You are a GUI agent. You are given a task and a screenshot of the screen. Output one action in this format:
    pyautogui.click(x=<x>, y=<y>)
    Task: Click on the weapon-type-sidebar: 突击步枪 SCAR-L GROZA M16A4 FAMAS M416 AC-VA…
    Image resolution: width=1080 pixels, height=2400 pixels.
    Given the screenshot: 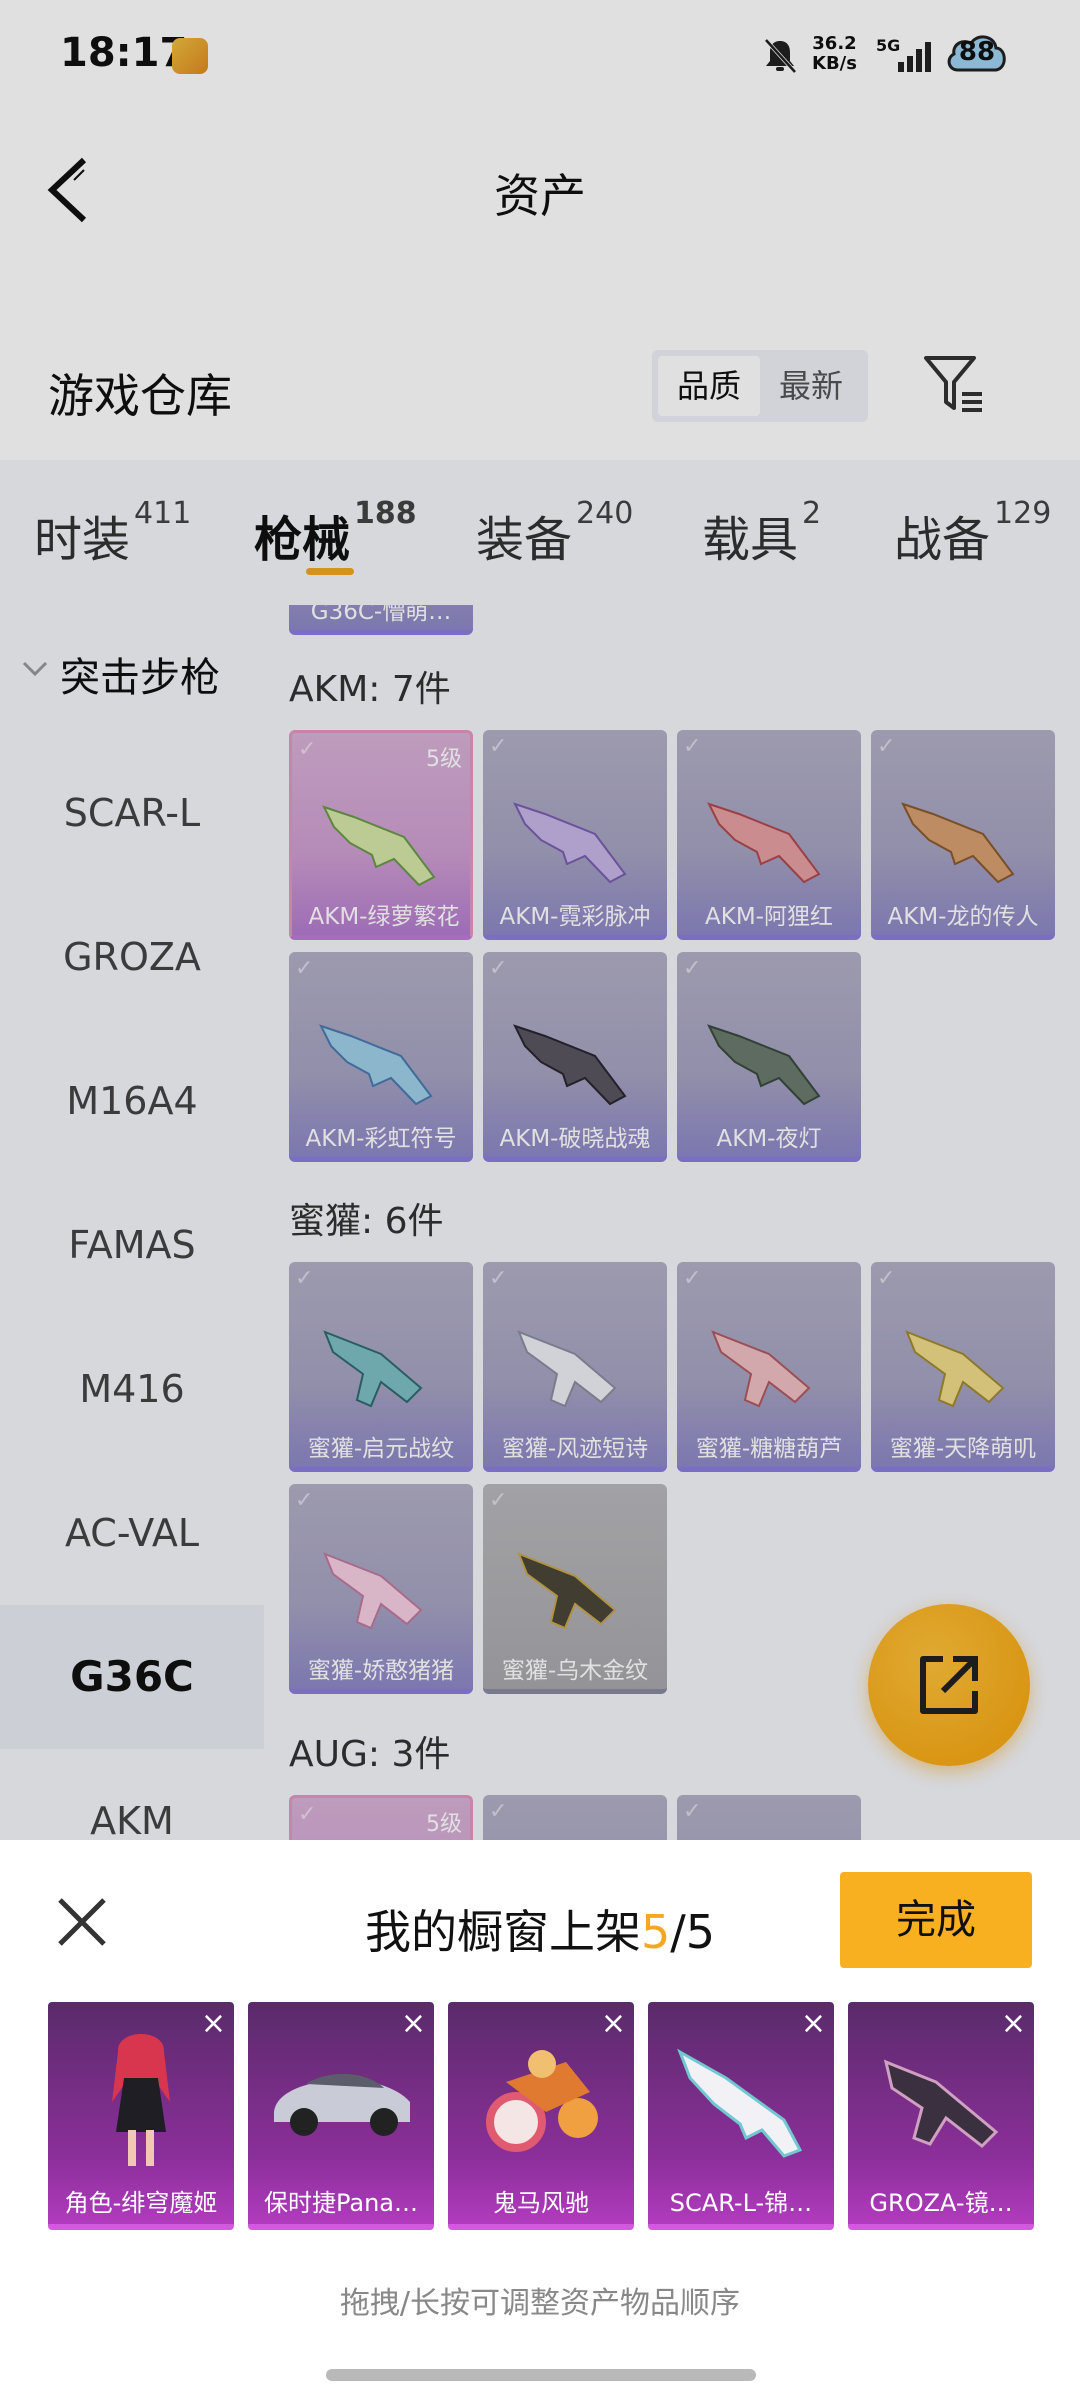 What is the action you would take?
    pyautogui.click(x=132, y=1222)
    